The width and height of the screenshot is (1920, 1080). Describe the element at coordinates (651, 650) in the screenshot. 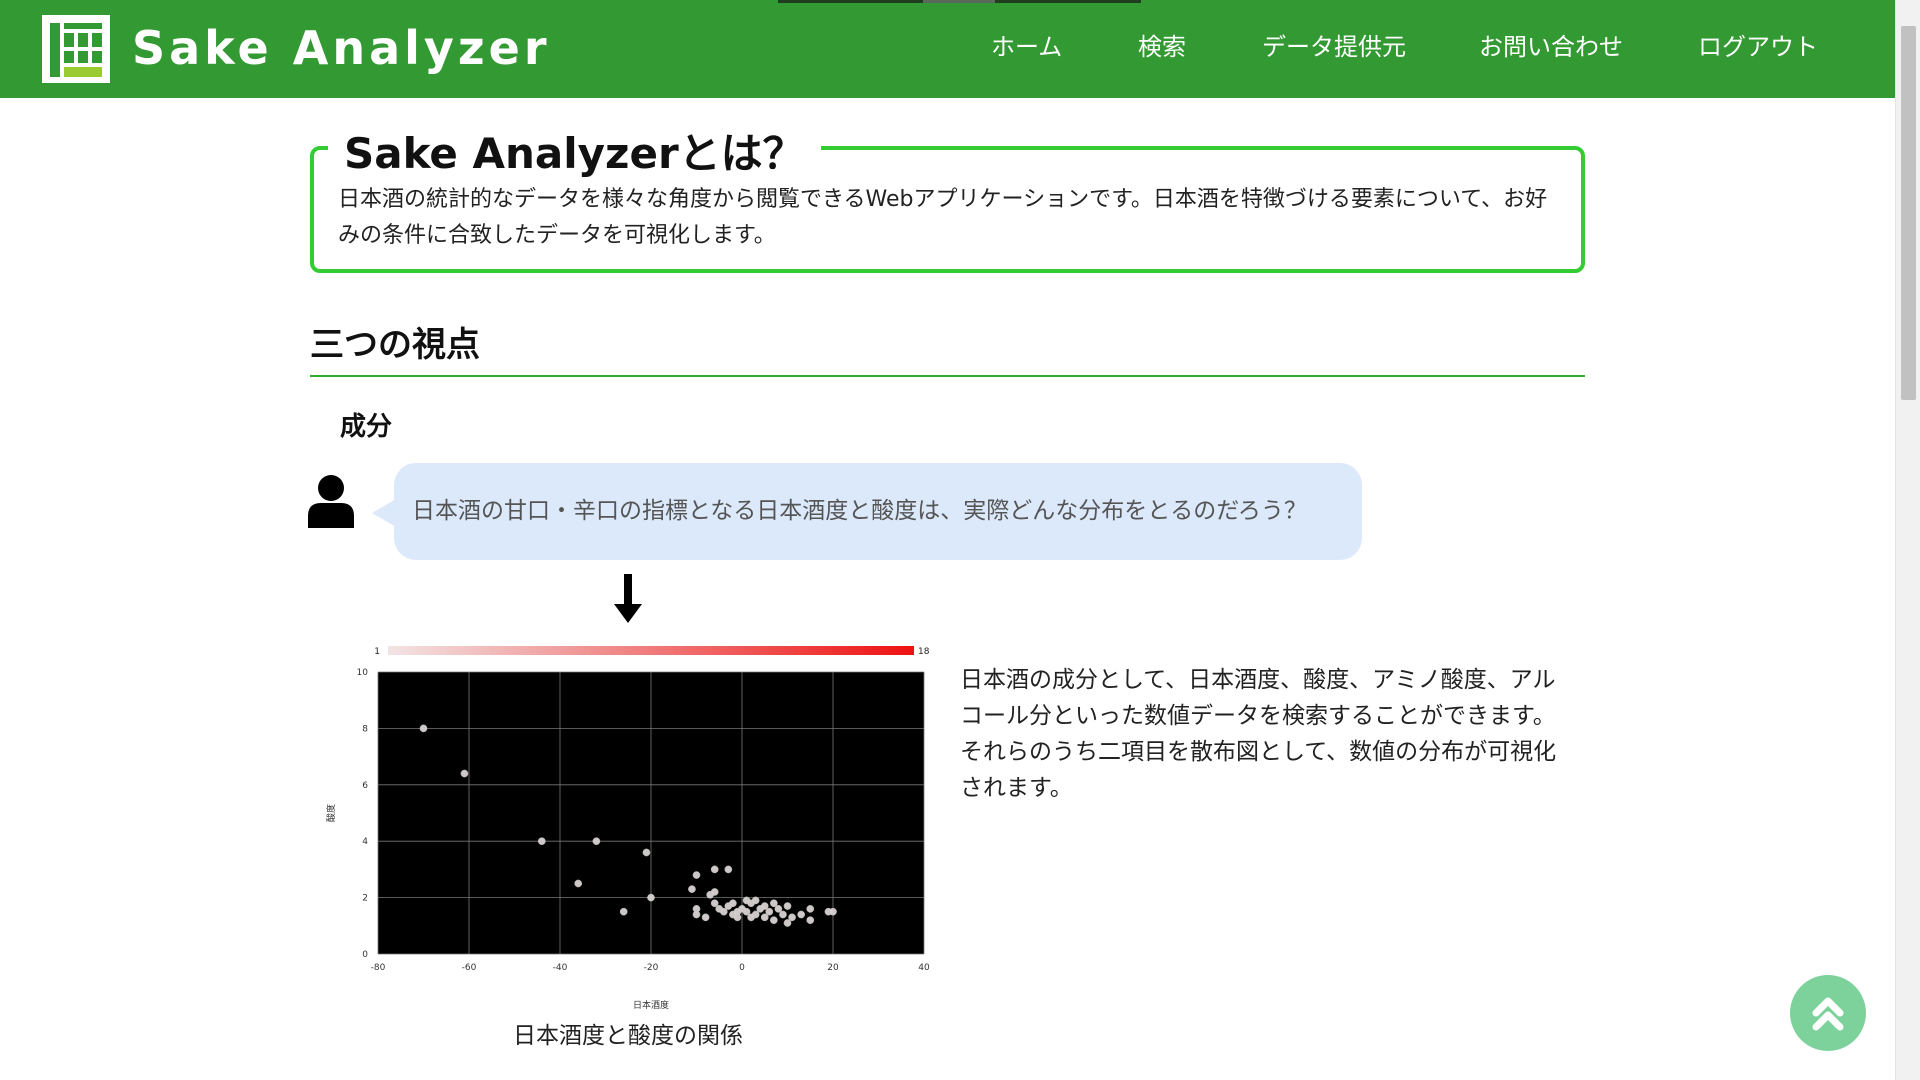

I see `colorbar` at that location.